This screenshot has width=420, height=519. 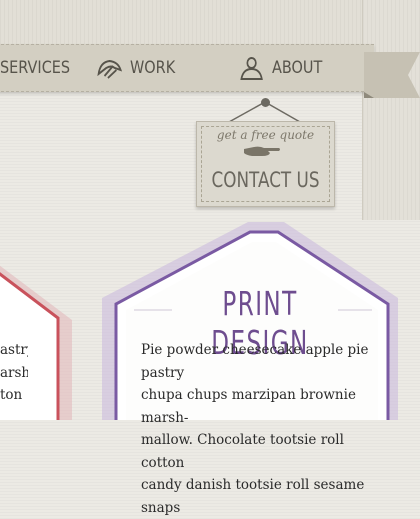 I want to click on left-line-2: arsh-, so click(x=14, y=372).